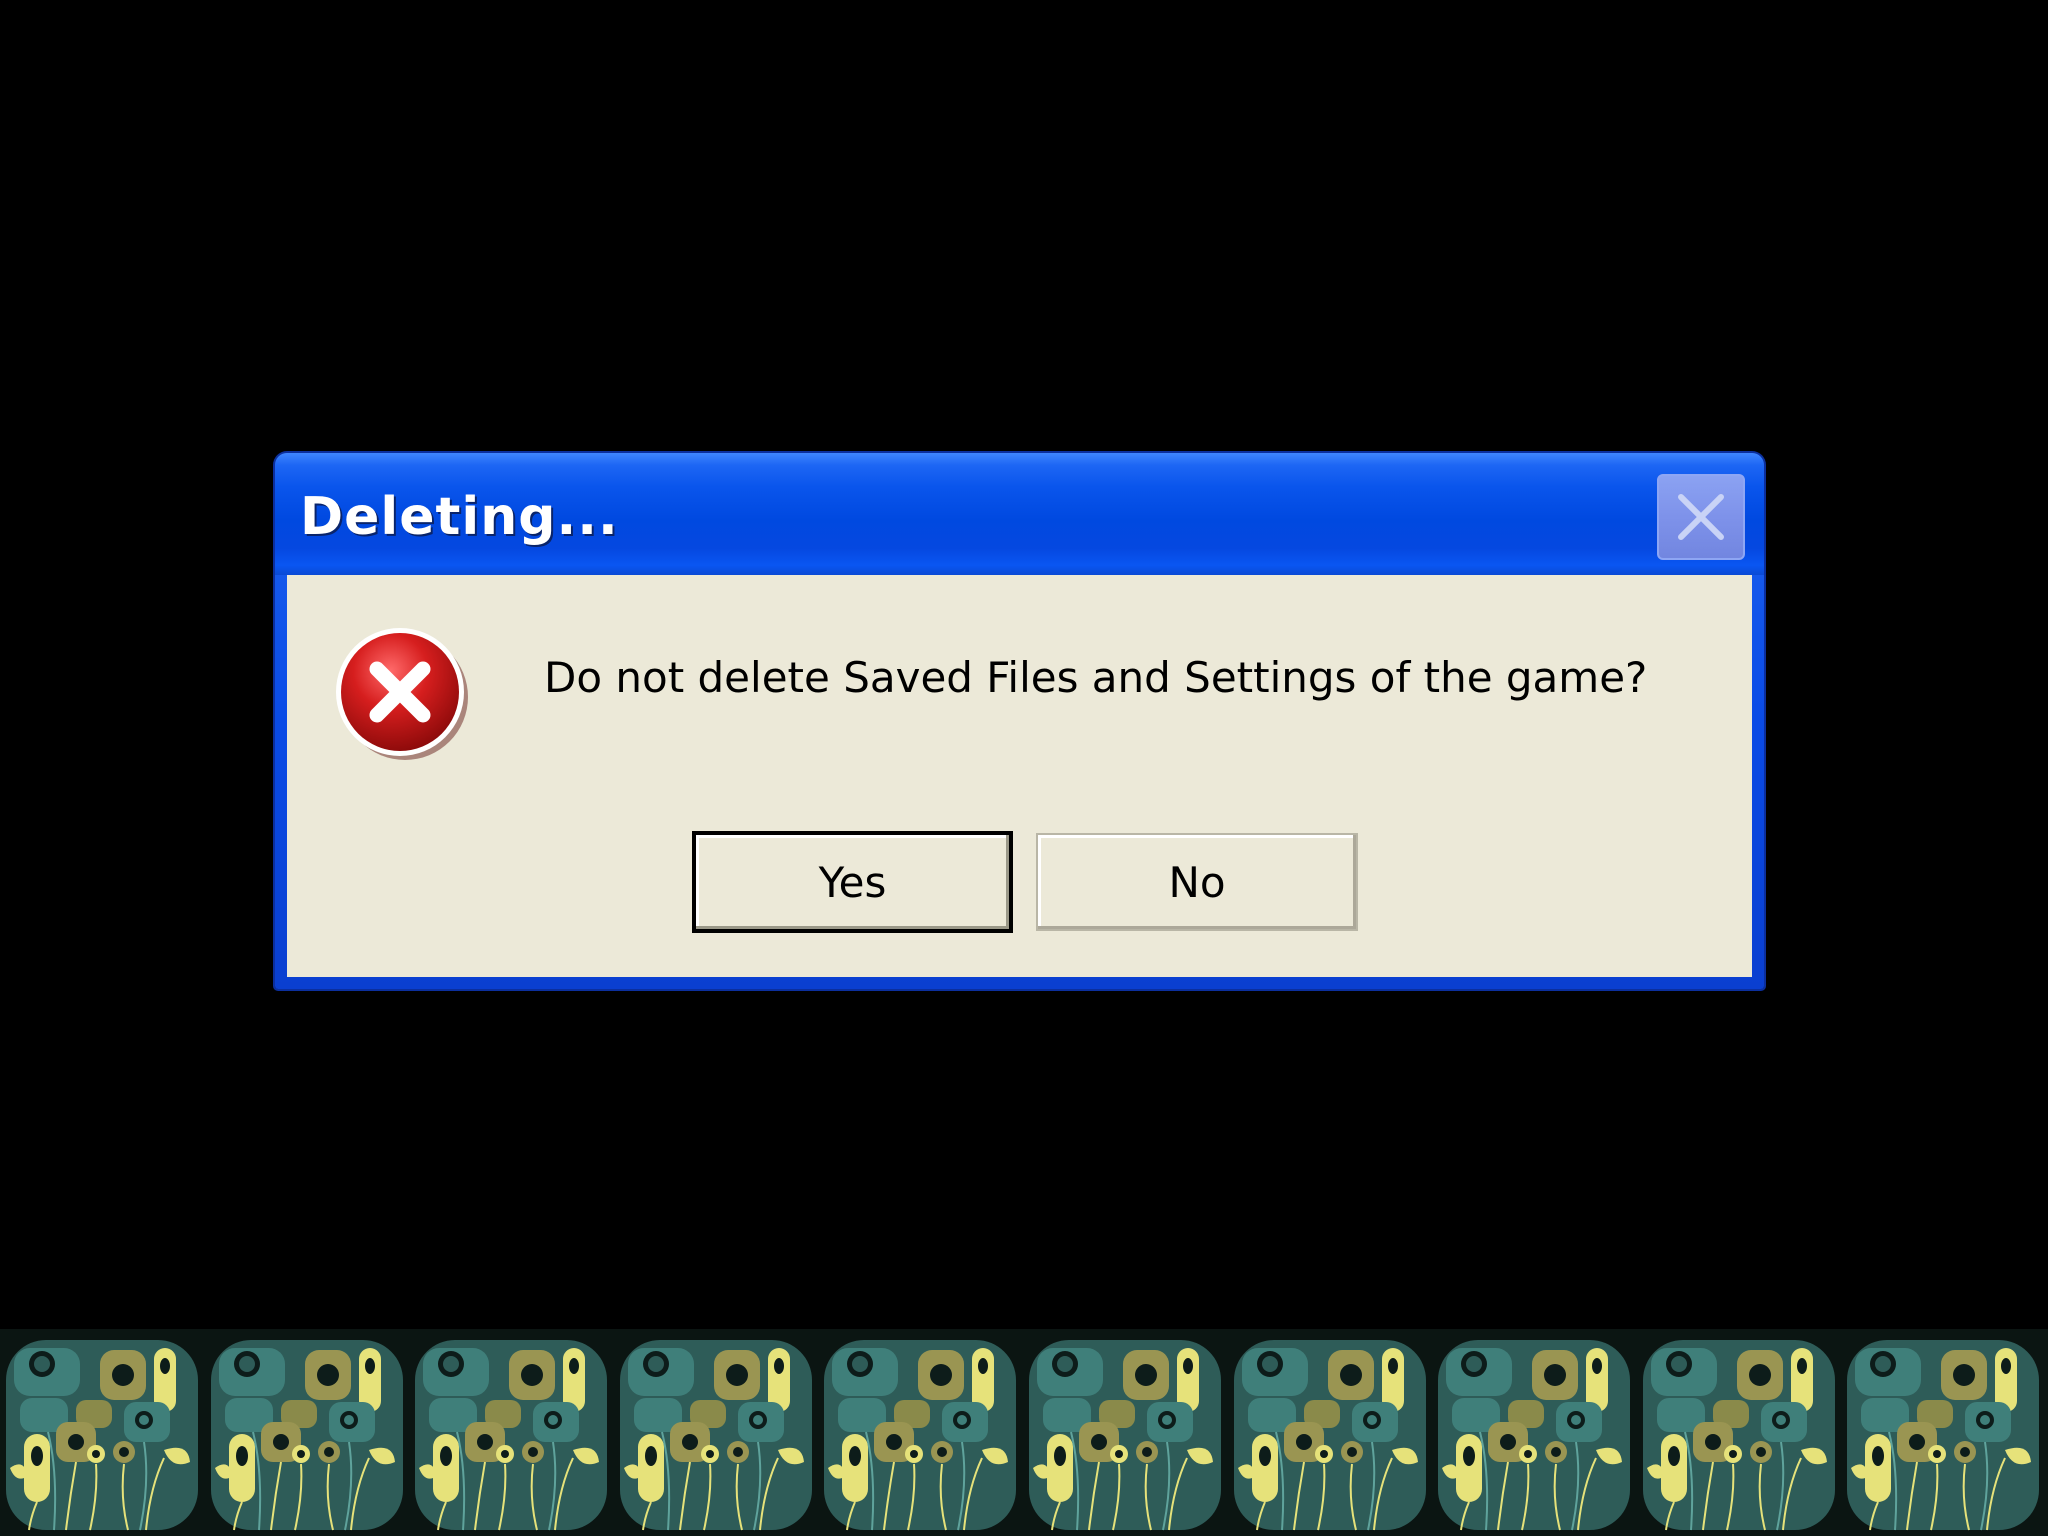  I want to click on close-icon, so click(1701, 517).